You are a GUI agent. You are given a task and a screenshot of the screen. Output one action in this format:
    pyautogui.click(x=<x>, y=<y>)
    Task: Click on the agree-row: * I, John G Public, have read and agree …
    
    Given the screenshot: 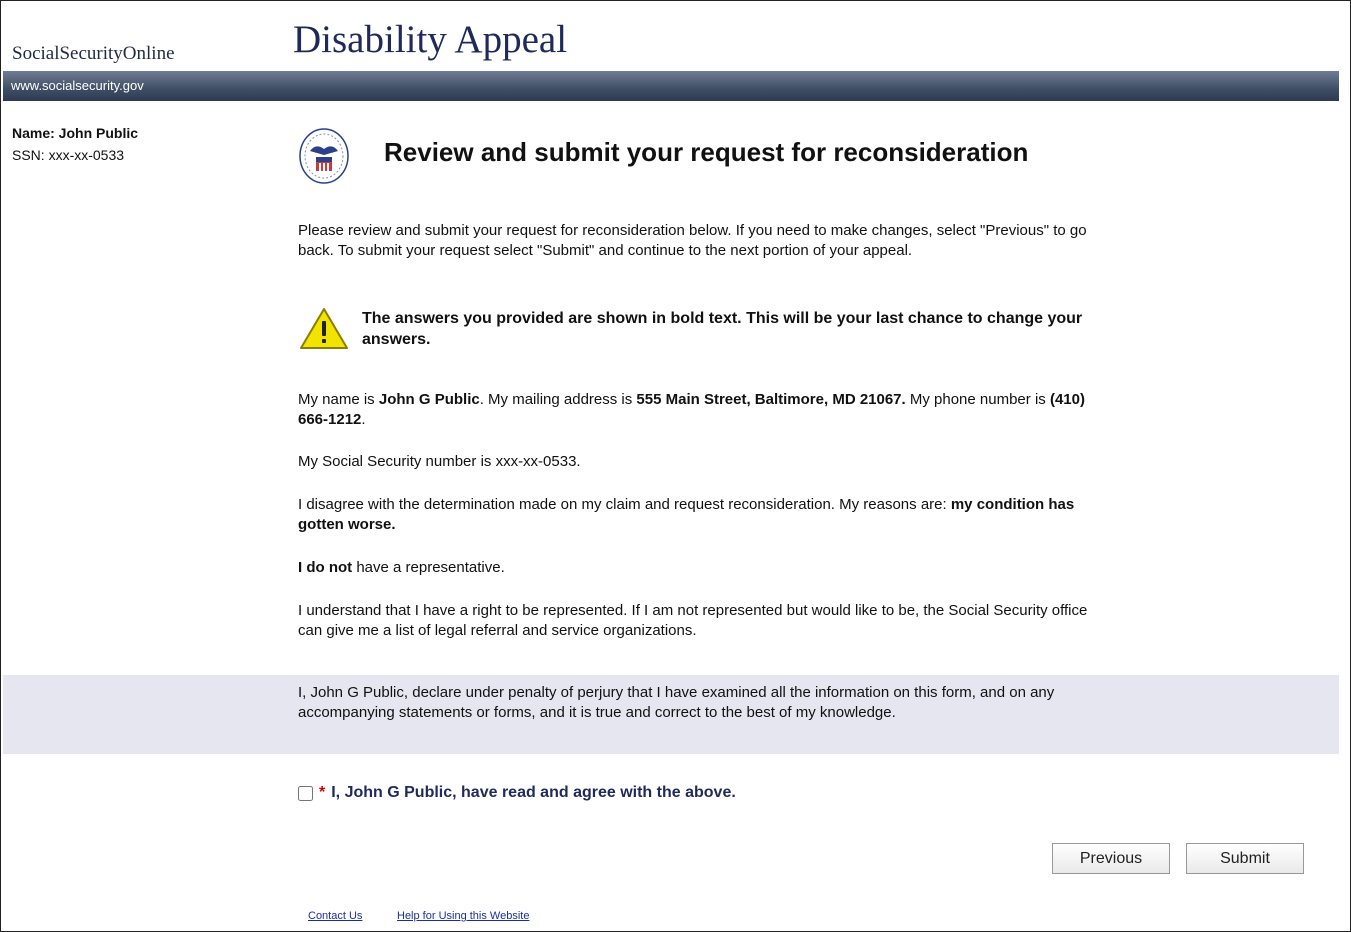 What is the action you would take?
    pyautogui.click(x=517, y=793)
    